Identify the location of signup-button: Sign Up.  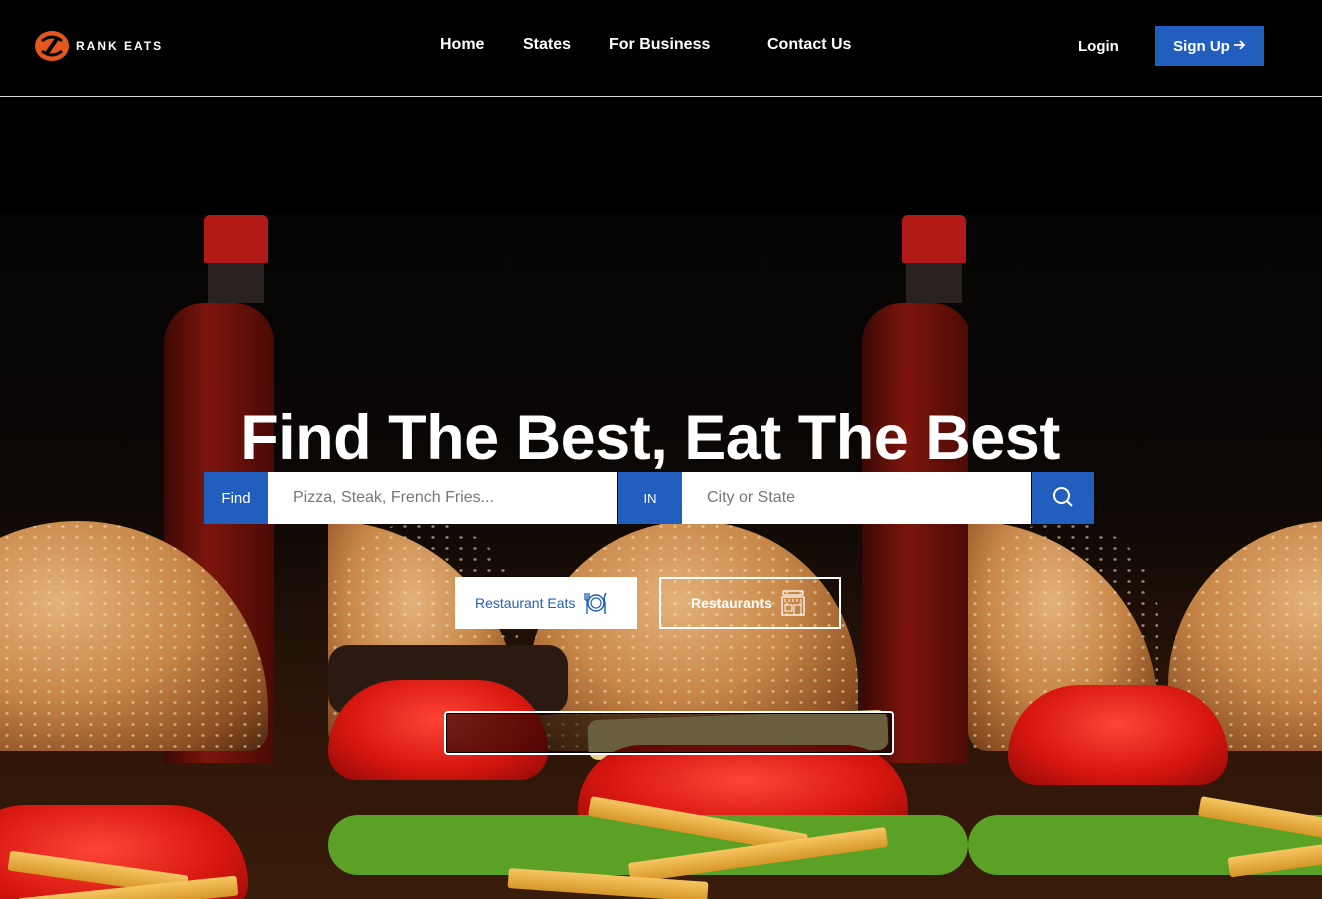
(1209, 46).